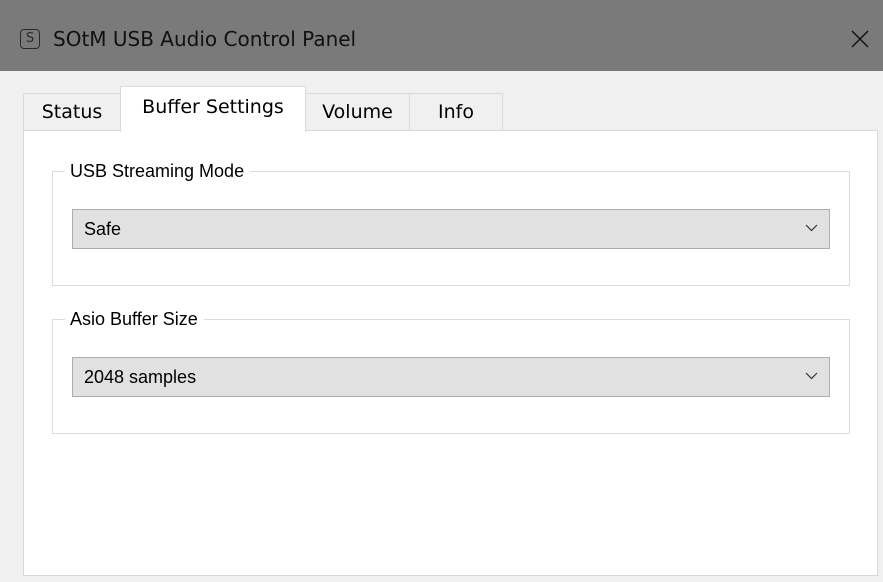 The height and width of the screenshot is (582, 883). I want to click on tab-volume: Volume, so click(357, 111).